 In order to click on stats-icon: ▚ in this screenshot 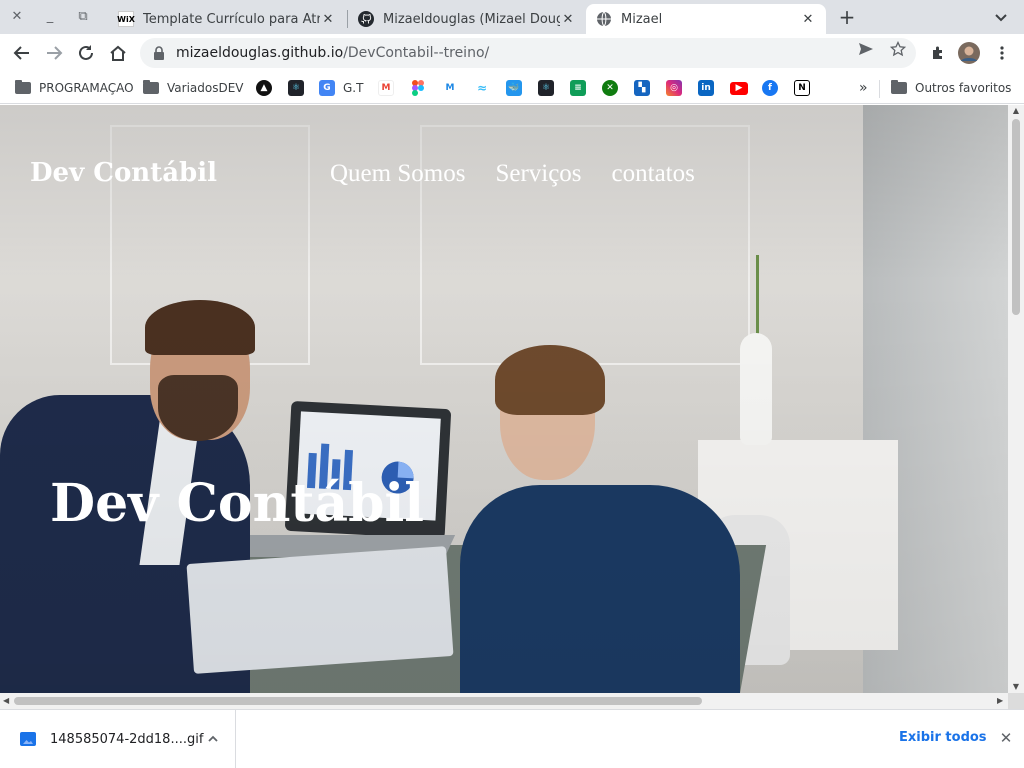, I will do `click(642, 88)`.